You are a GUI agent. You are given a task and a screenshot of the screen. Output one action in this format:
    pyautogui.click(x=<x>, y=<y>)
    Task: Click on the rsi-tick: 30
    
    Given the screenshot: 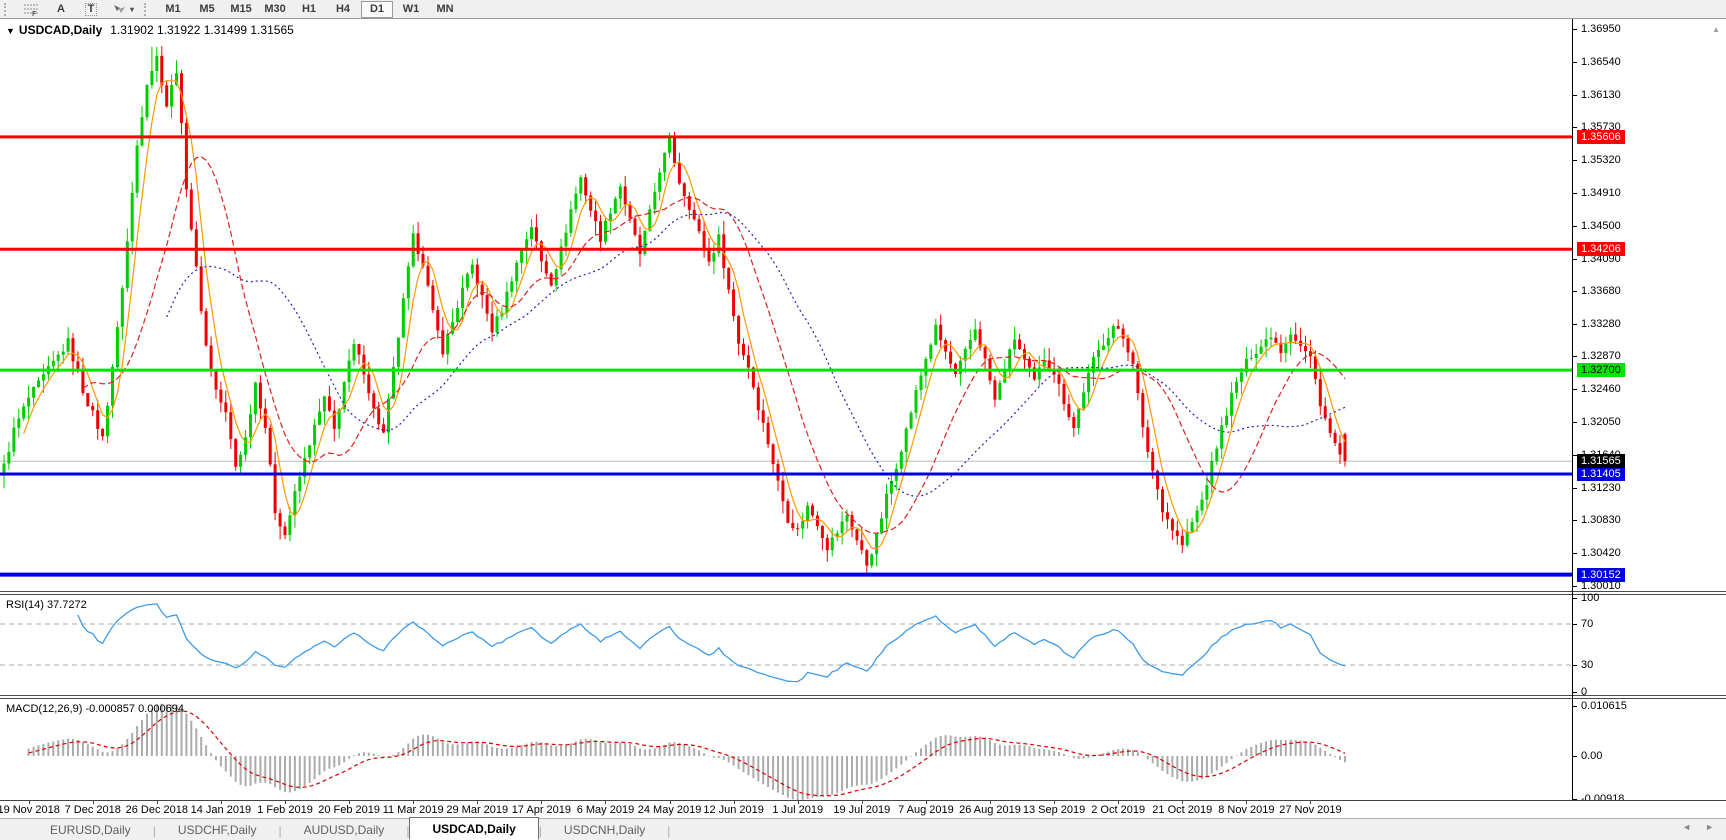 What is the action you would take?
    pyautogui.click(x=1587, y=665)
    